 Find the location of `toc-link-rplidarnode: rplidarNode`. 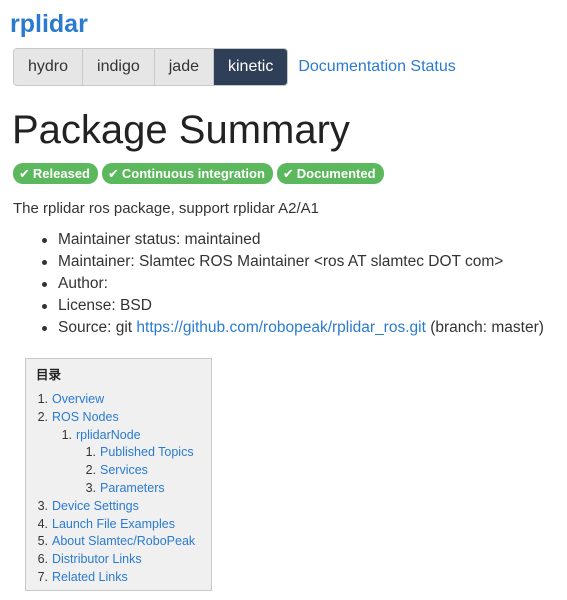

toc-link-rplidarnode: rplidarNode is located at coordinates (108, 435).